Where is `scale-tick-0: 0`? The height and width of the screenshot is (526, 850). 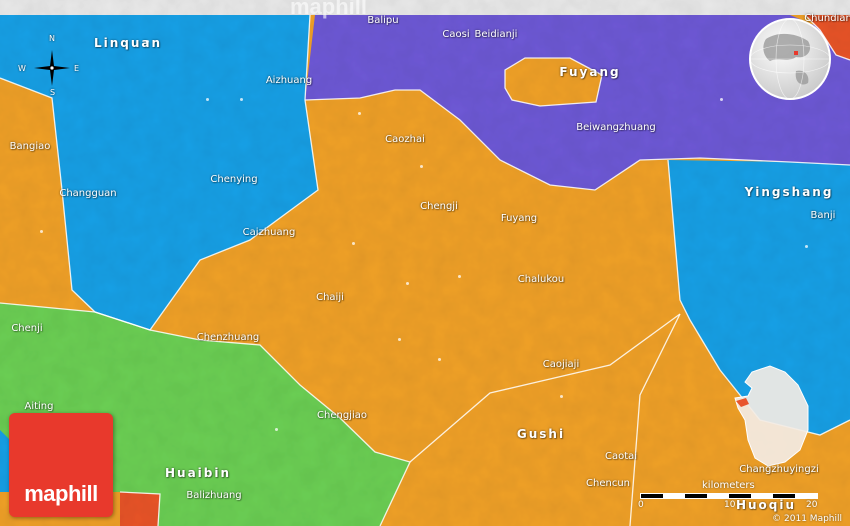
scale-tick-0: 0 is located at coordinates (641, 505).